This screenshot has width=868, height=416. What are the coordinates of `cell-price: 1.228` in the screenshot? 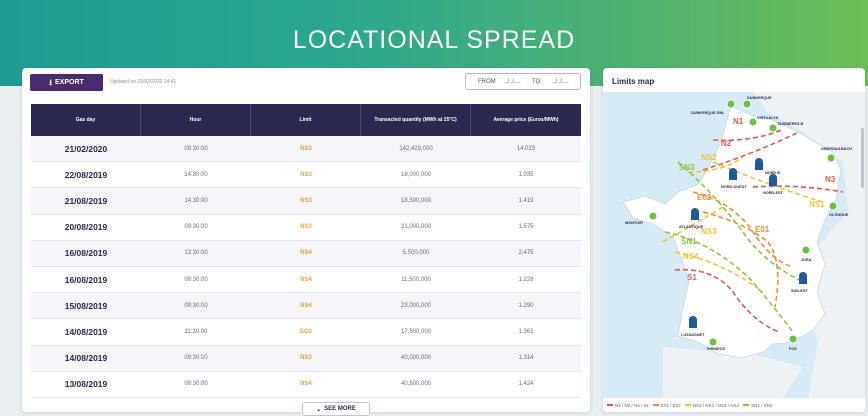 It's located at (526, 279).